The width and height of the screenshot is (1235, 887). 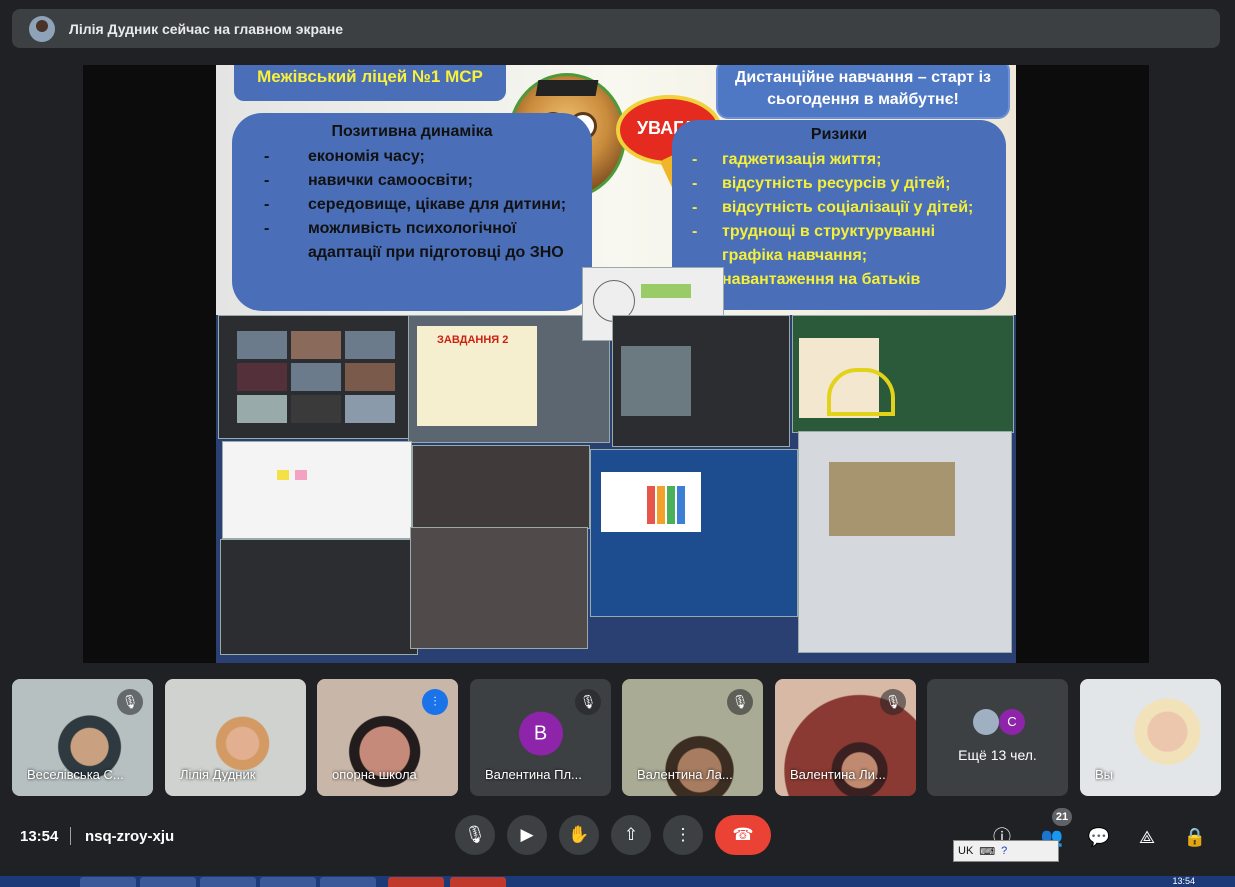 I want to click on risk-item: відсутність ресурсів у дітей;, so click(x=836, y=183).